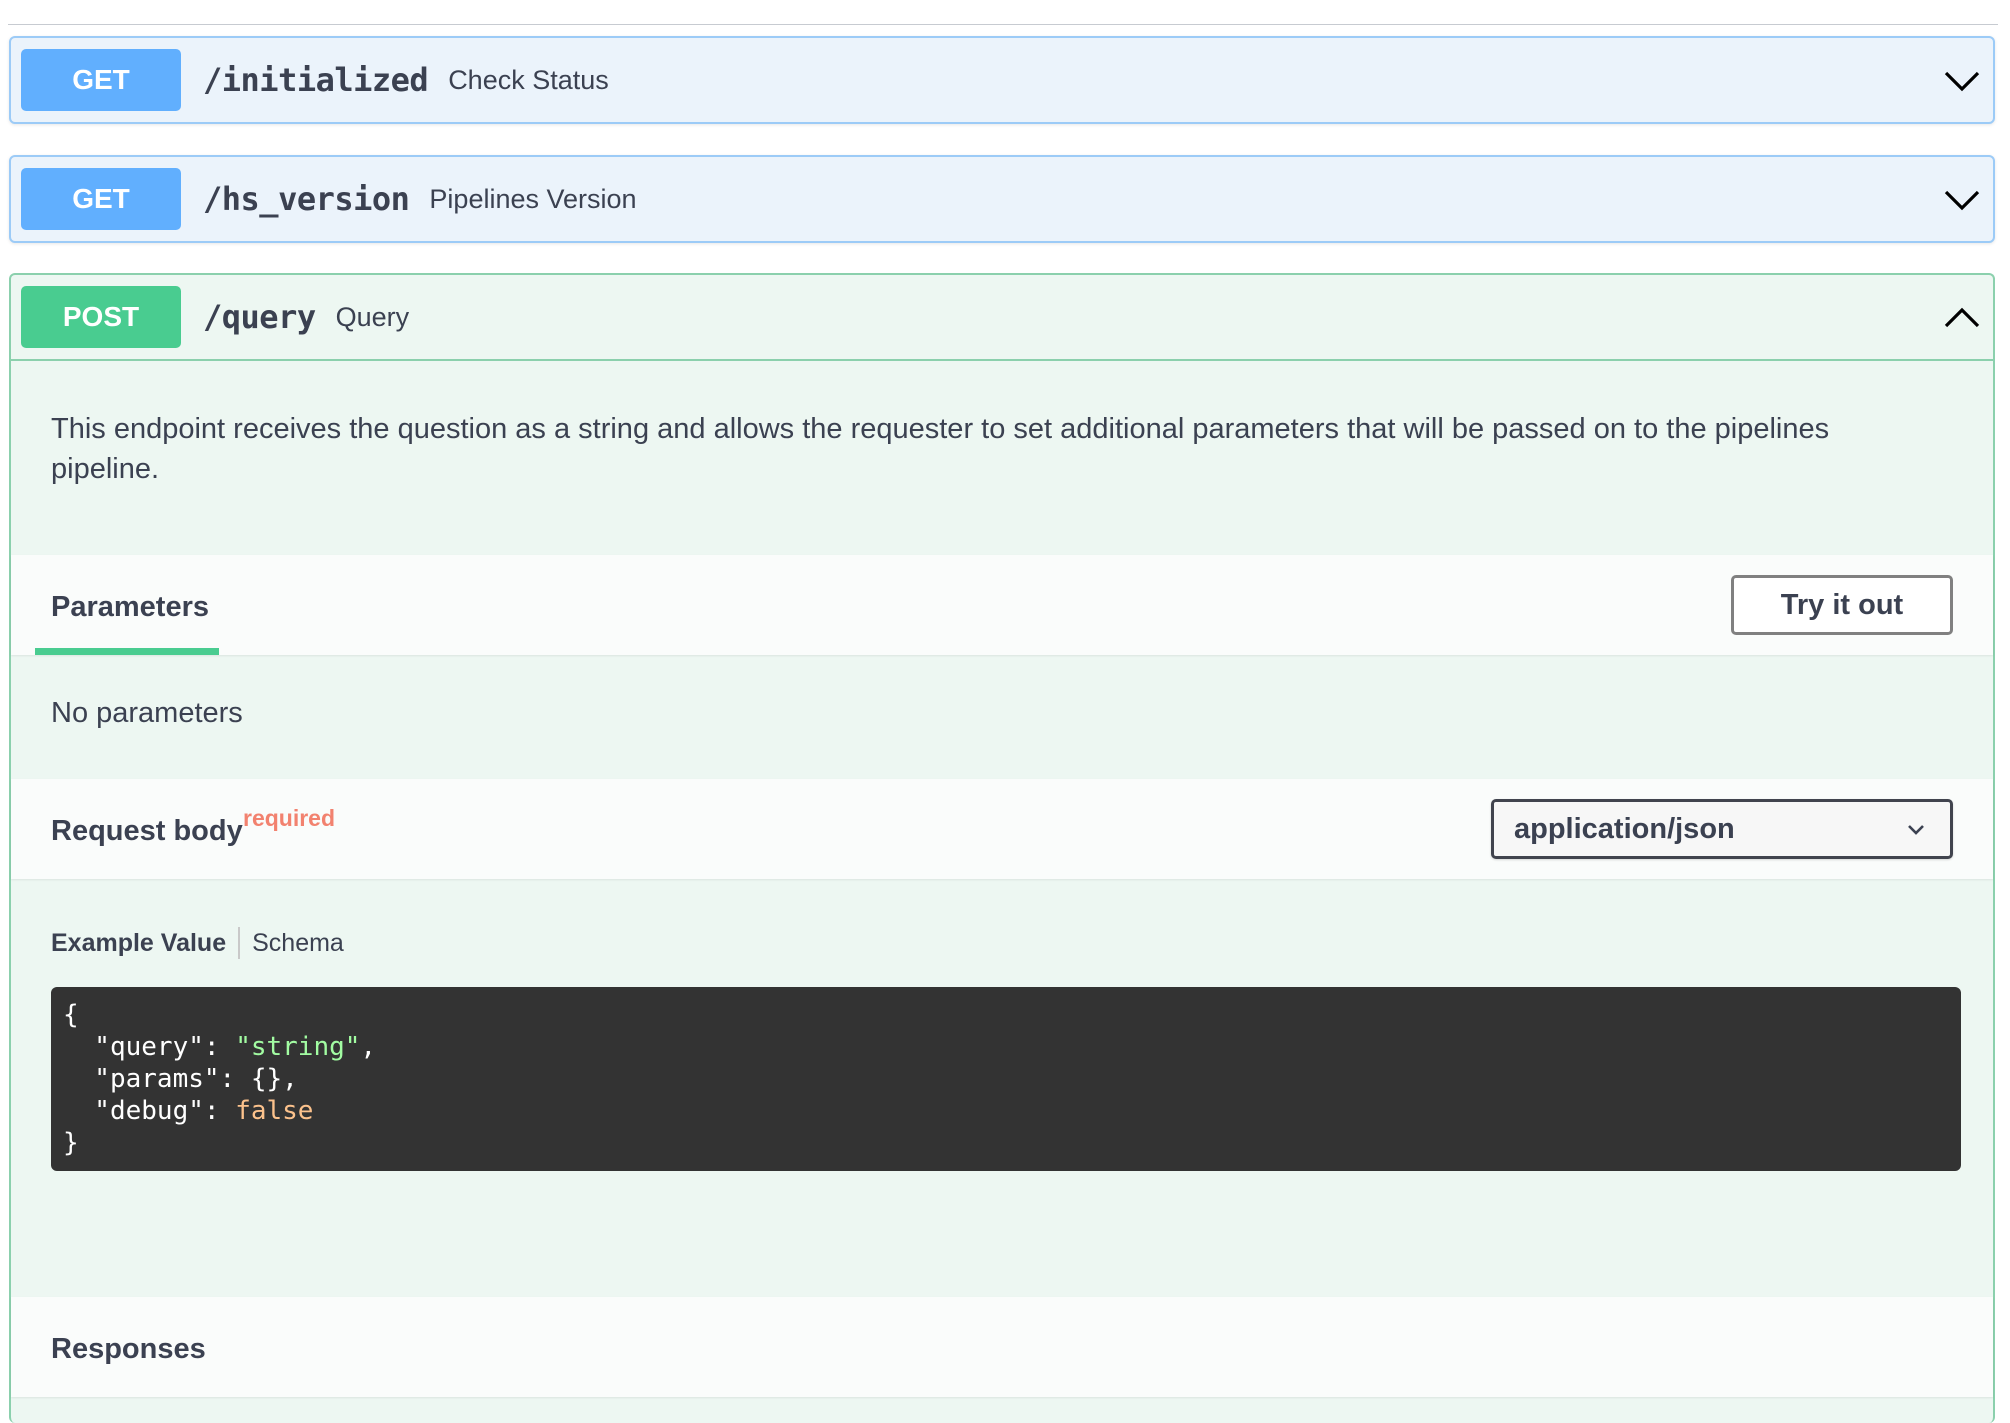 This screenshot has height=1423, width=2010. What do you see at coordinates (1624, 828) in the screenshot?
I see `content-type-value: application/json` at bounding box center [1624, 828].